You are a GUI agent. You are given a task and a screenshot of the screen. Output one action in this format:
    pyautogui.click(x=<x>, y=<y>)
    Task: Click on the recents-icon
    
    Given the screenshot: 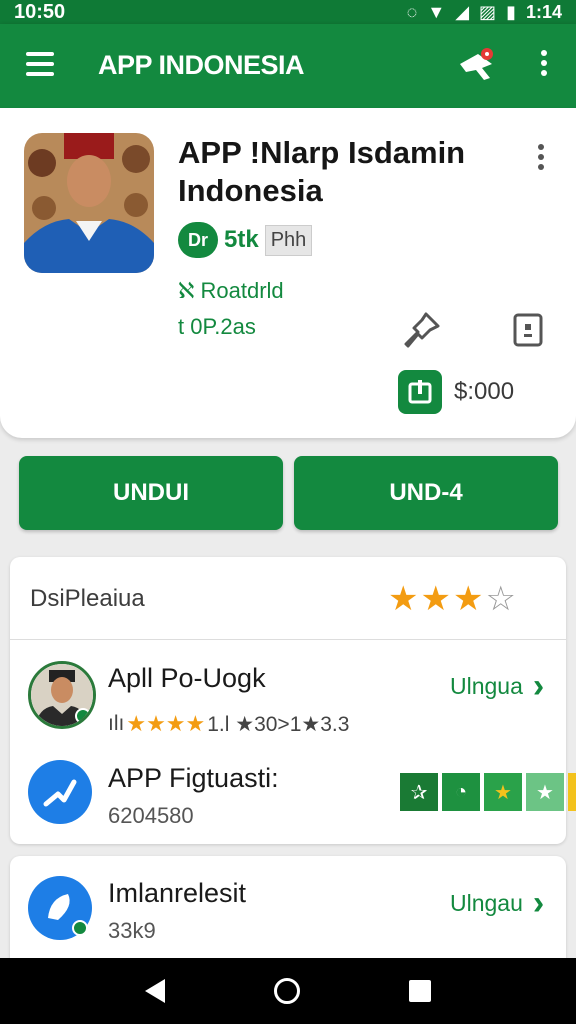 What is the action you would take?
    pyautogui.click(x=420, y=991)
    